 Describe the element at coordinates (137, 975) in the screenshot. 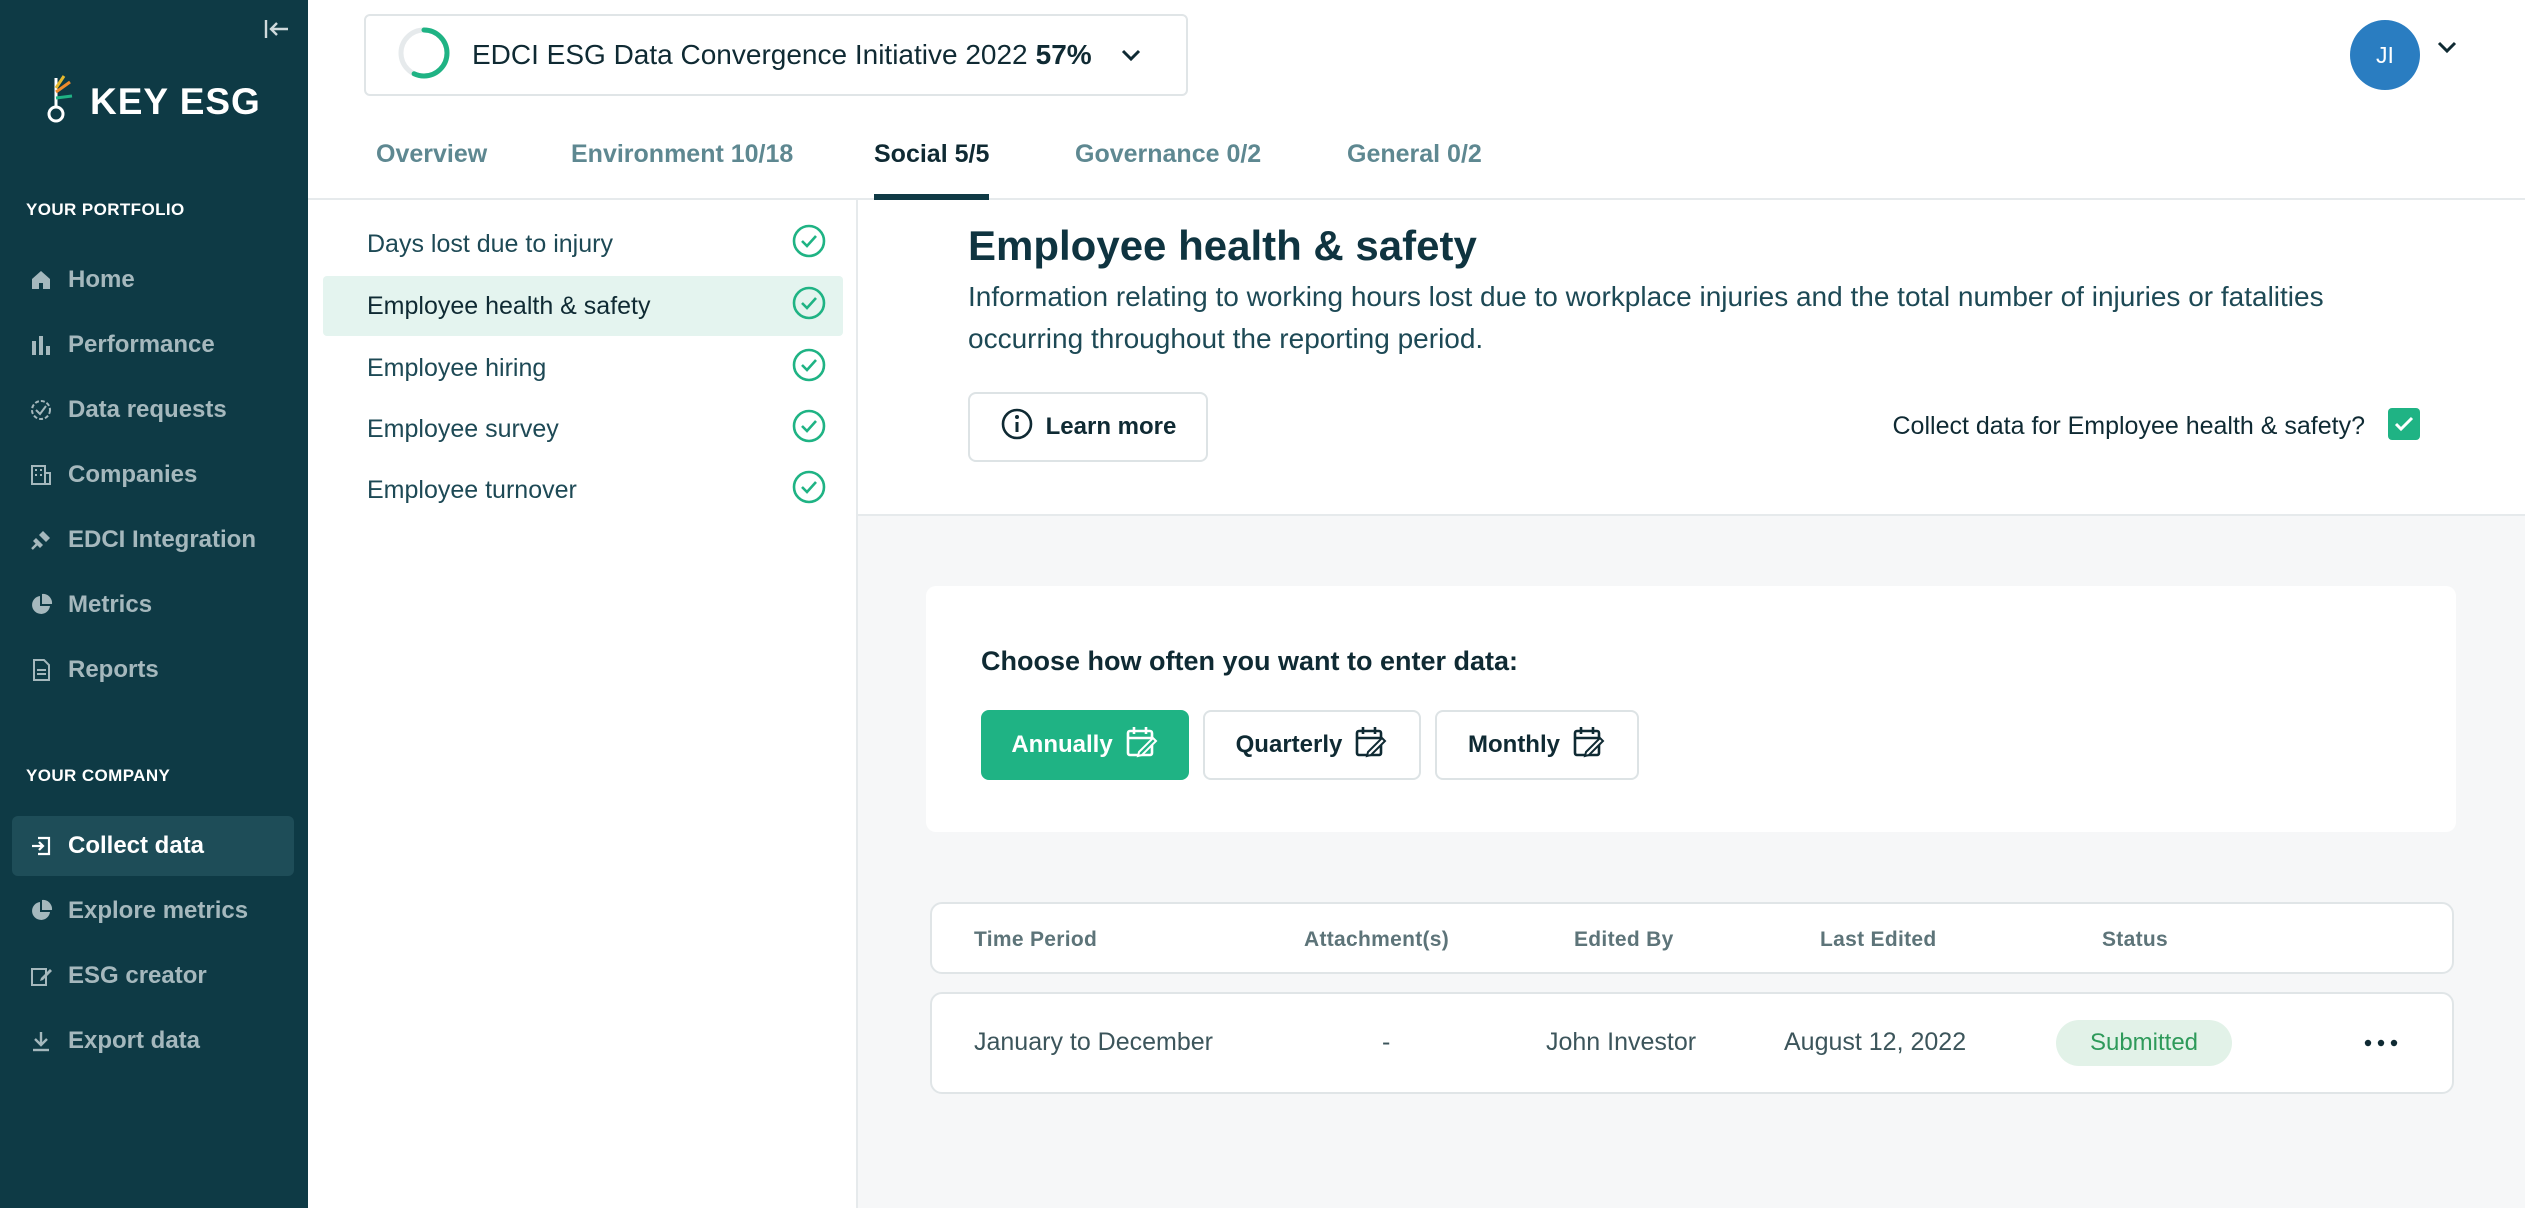

I see `nav-item-label: ESG creator` at that location.